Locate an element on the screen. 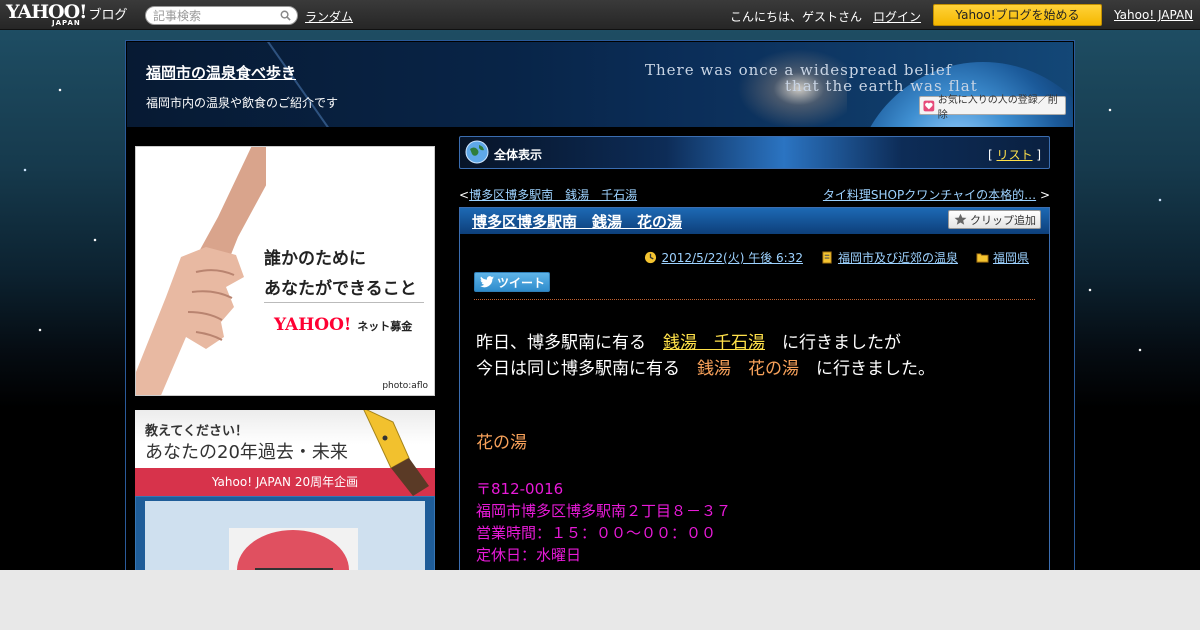  spa-address: 福岡市博多区博多駅南２丁目８－３７ is located at coordinates (604, 511).